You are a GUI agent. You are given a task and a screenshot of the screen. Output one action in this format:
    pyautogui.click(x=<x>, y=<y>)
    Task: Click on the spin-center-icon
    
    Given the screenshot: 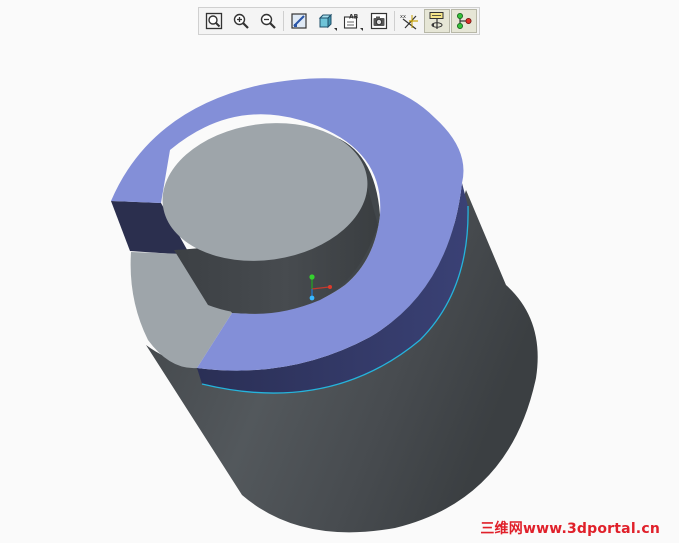 What is the action you would take?
    pyautogui.click(x=436, y=20)
    